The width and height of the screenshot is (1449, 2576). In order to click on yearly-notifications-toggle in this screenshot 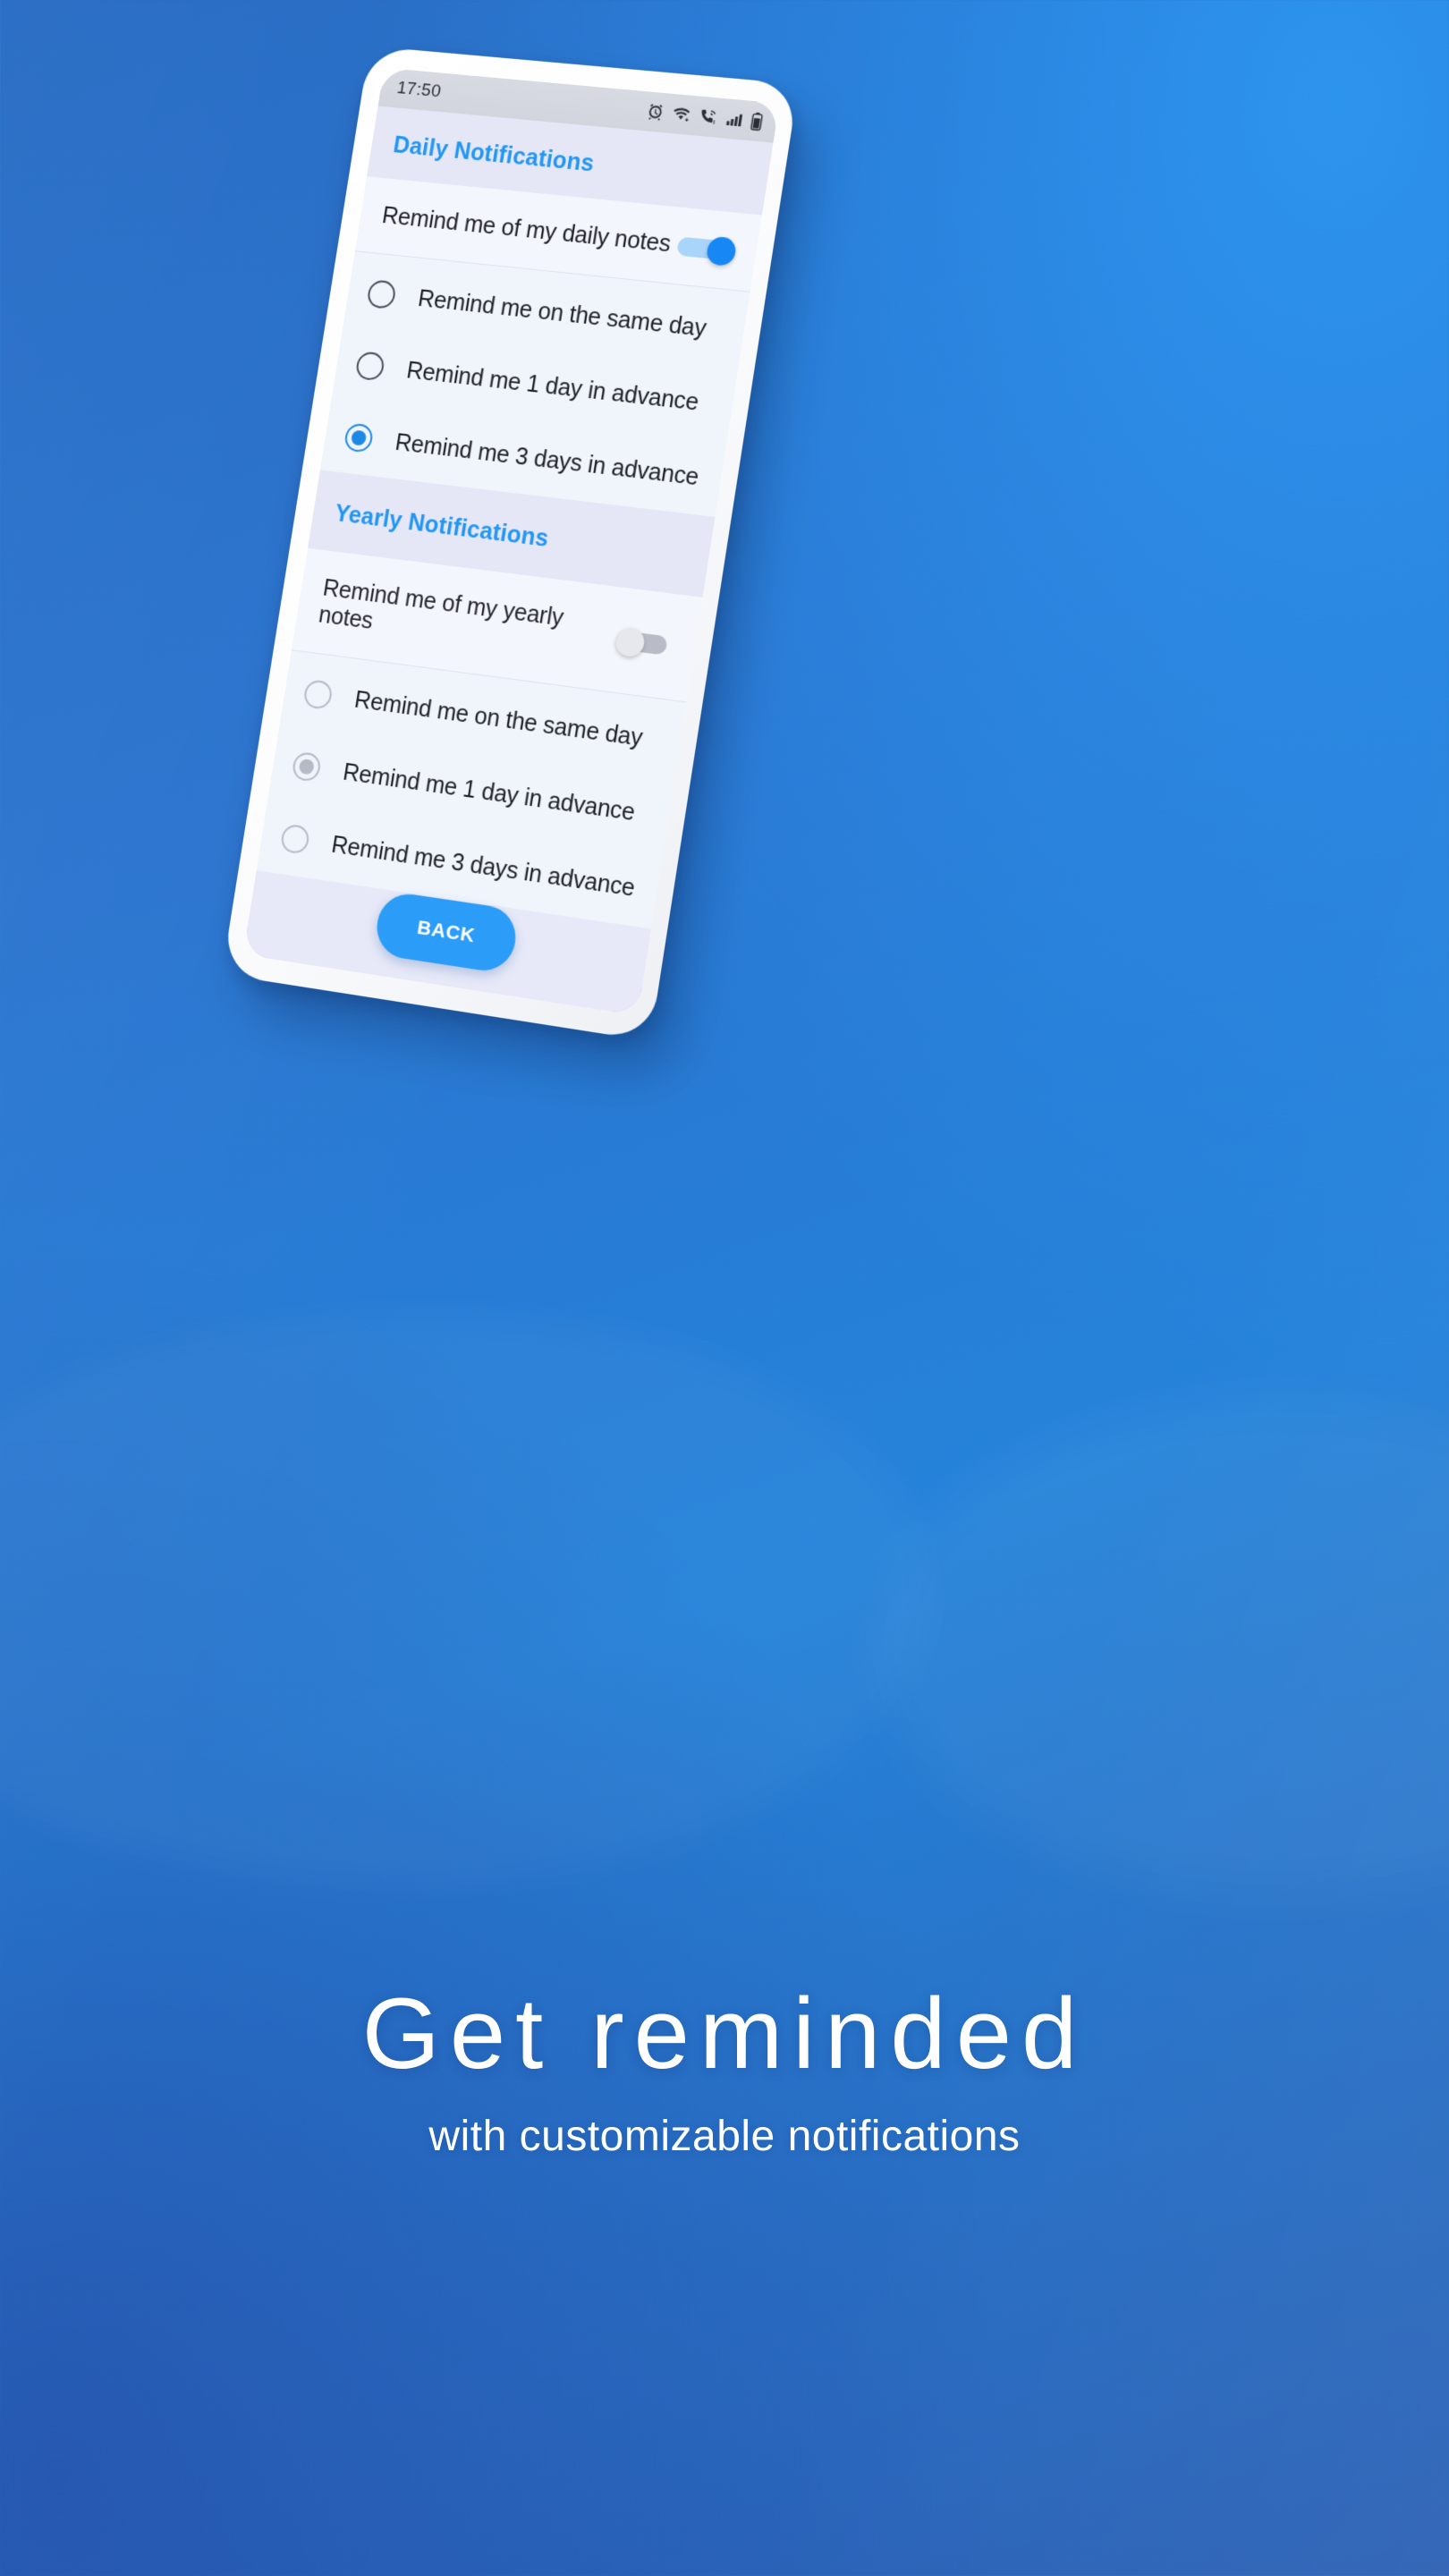, I will do `click(645, 643)`.